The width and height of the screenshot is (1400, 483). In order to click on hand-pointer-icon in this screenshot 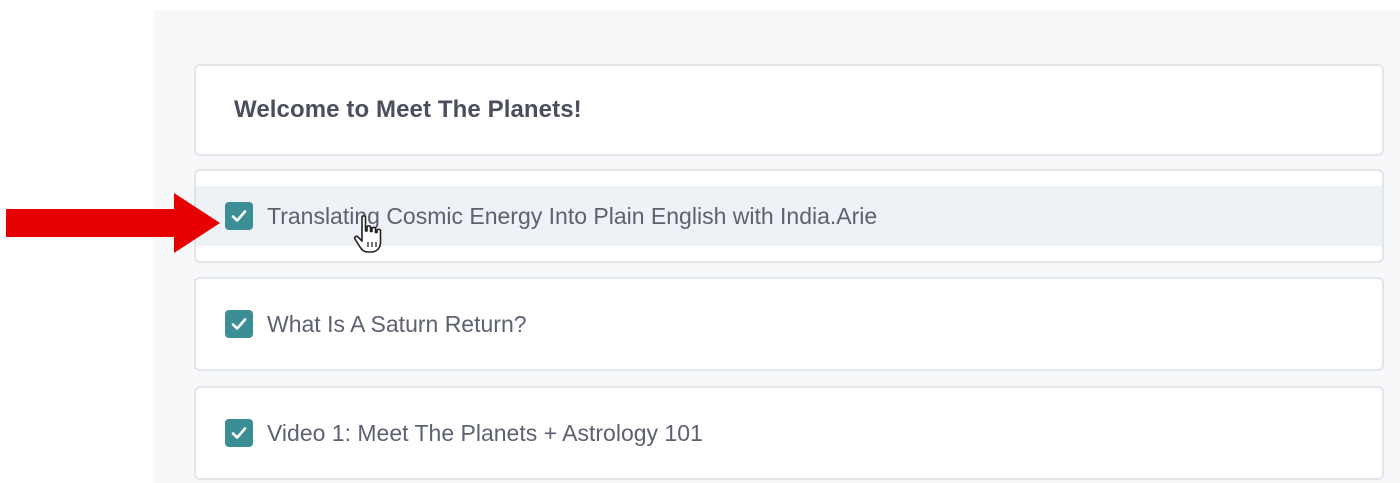, I will do `click(367, 234)`.